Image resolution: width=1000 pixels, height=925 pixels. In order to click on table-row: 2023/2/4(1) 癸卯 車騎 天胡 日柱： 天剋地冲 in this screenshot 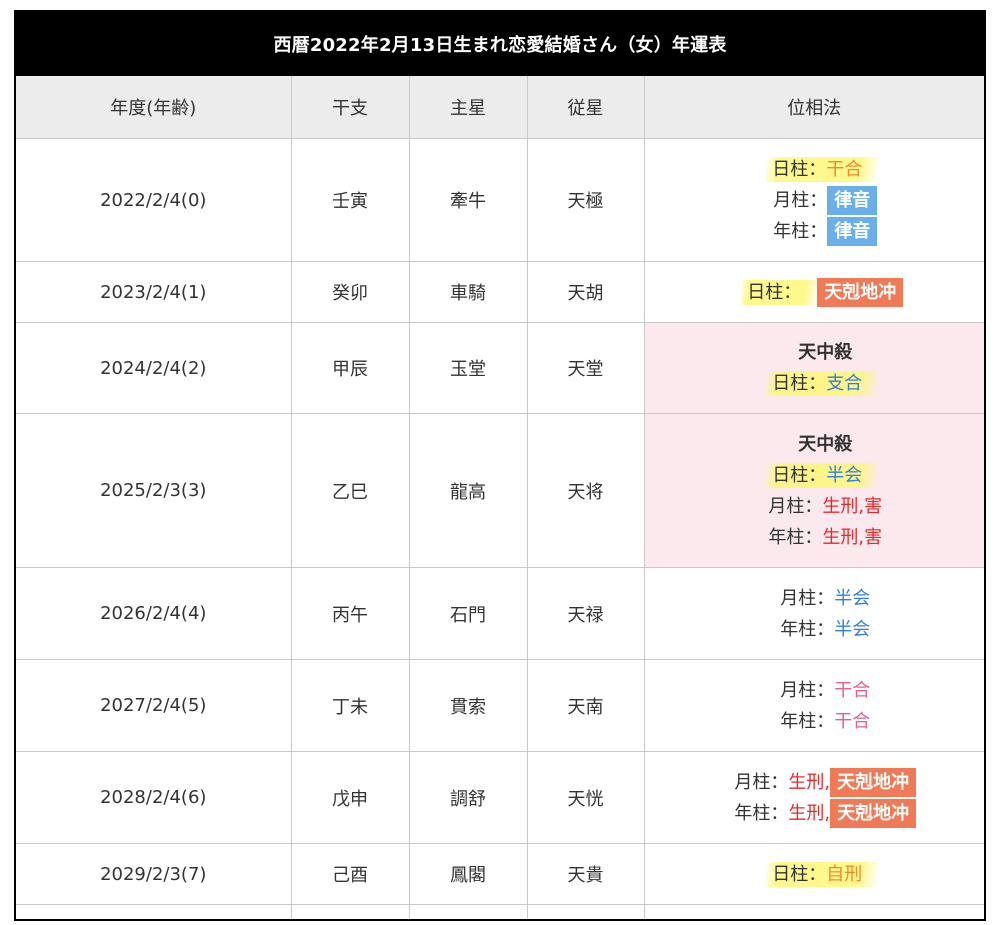, I will do `click(500, 292)`.